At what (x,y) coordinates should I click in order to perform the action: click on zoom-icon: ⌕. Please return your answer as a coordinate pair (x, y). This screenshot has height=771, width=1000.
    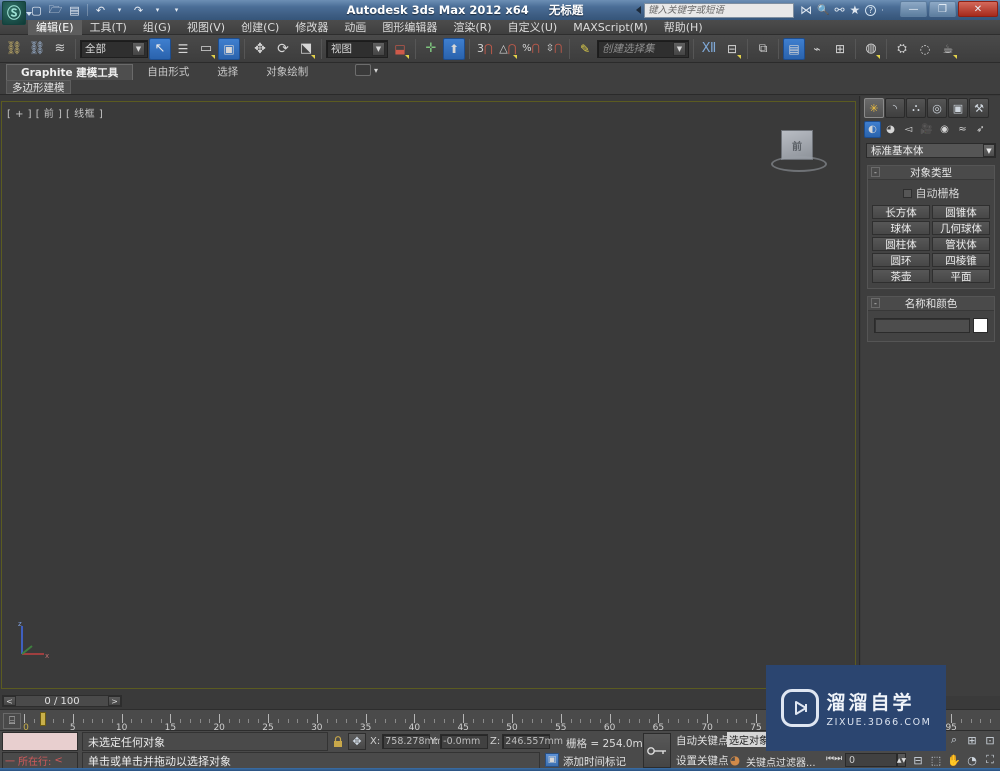
    Looking at the image, I should click on (954, 740).